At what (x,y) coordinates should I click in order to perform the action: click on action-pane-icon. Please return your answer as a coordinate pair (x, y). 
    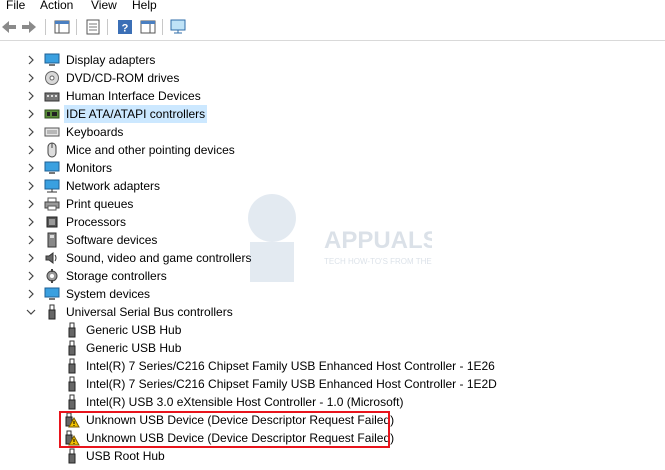
    Looking at the image, I should click on (148, 27).